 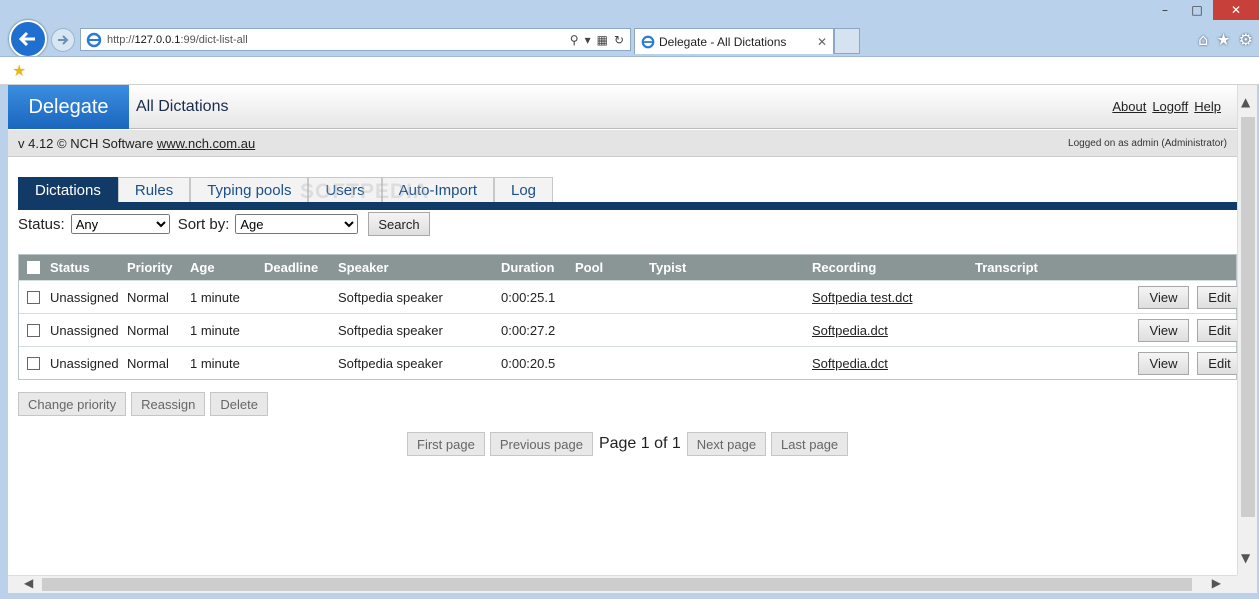 I want to click on search-button: Search, so click(x=399, y=224).